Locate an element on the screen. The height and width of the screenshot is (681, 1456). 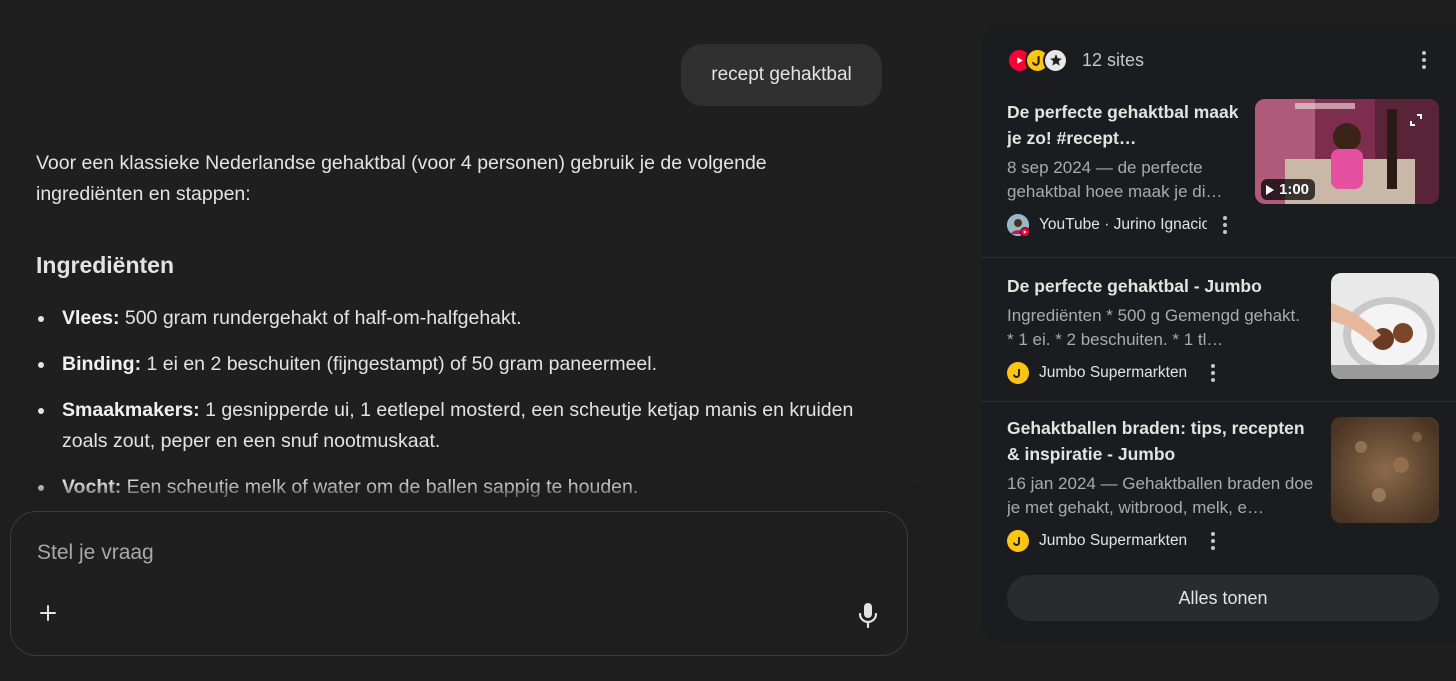
star-icon is located at coordinates (1055, 60).